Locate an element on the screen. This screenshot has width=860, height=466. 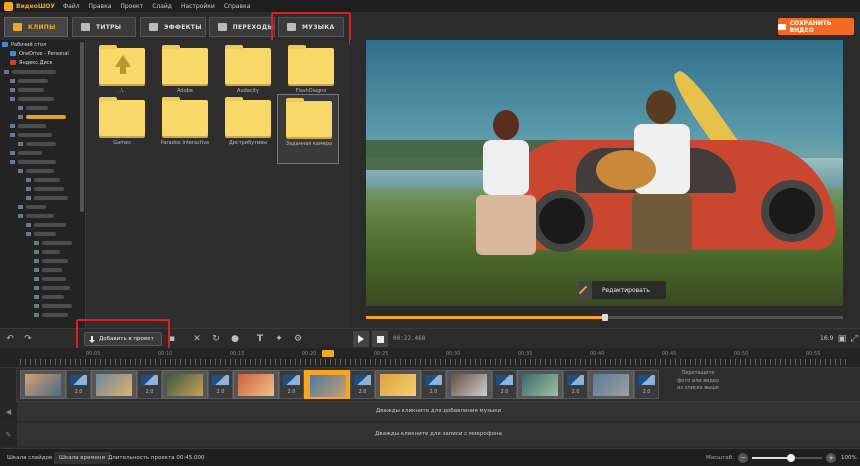
folder-games: Games is located at coordinates (122, 129).